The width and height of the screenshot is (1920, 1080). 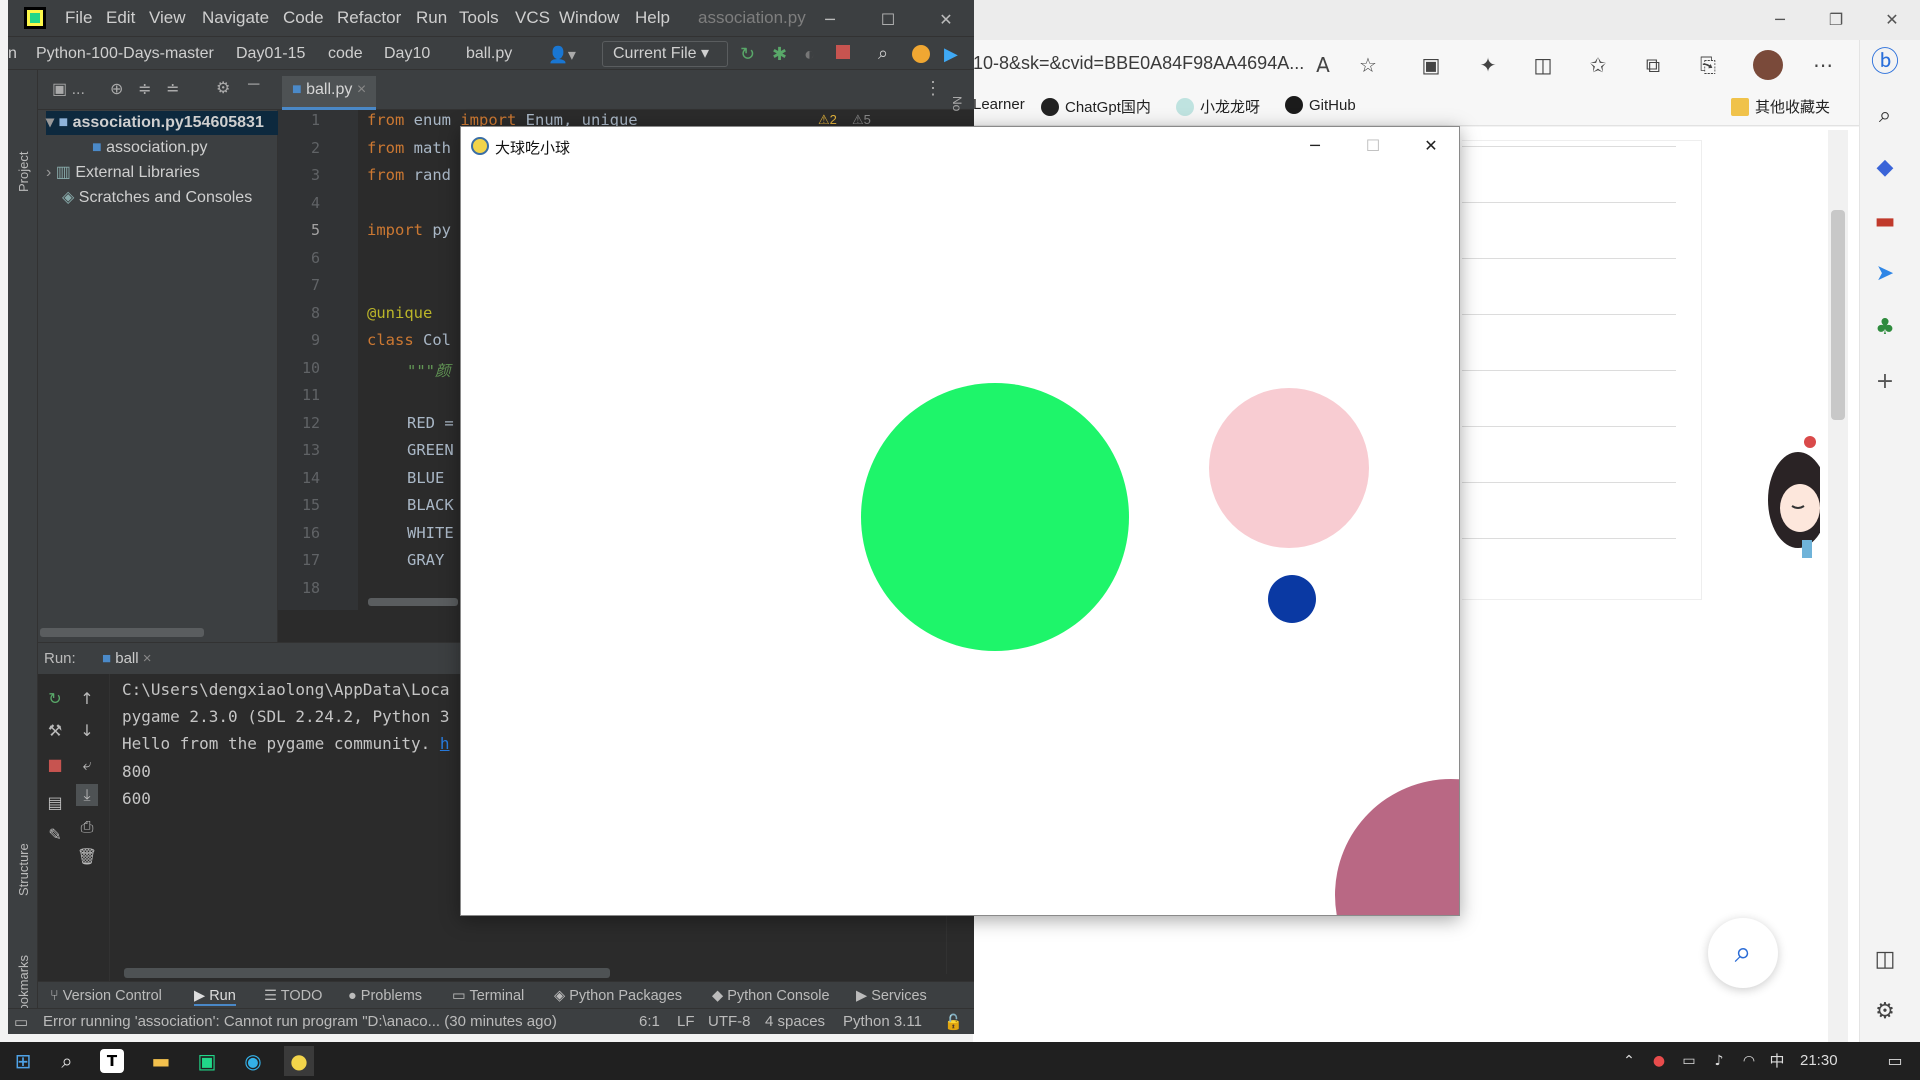 I want to click on extensions-icon: ✦, so click(x=1488, y=65).